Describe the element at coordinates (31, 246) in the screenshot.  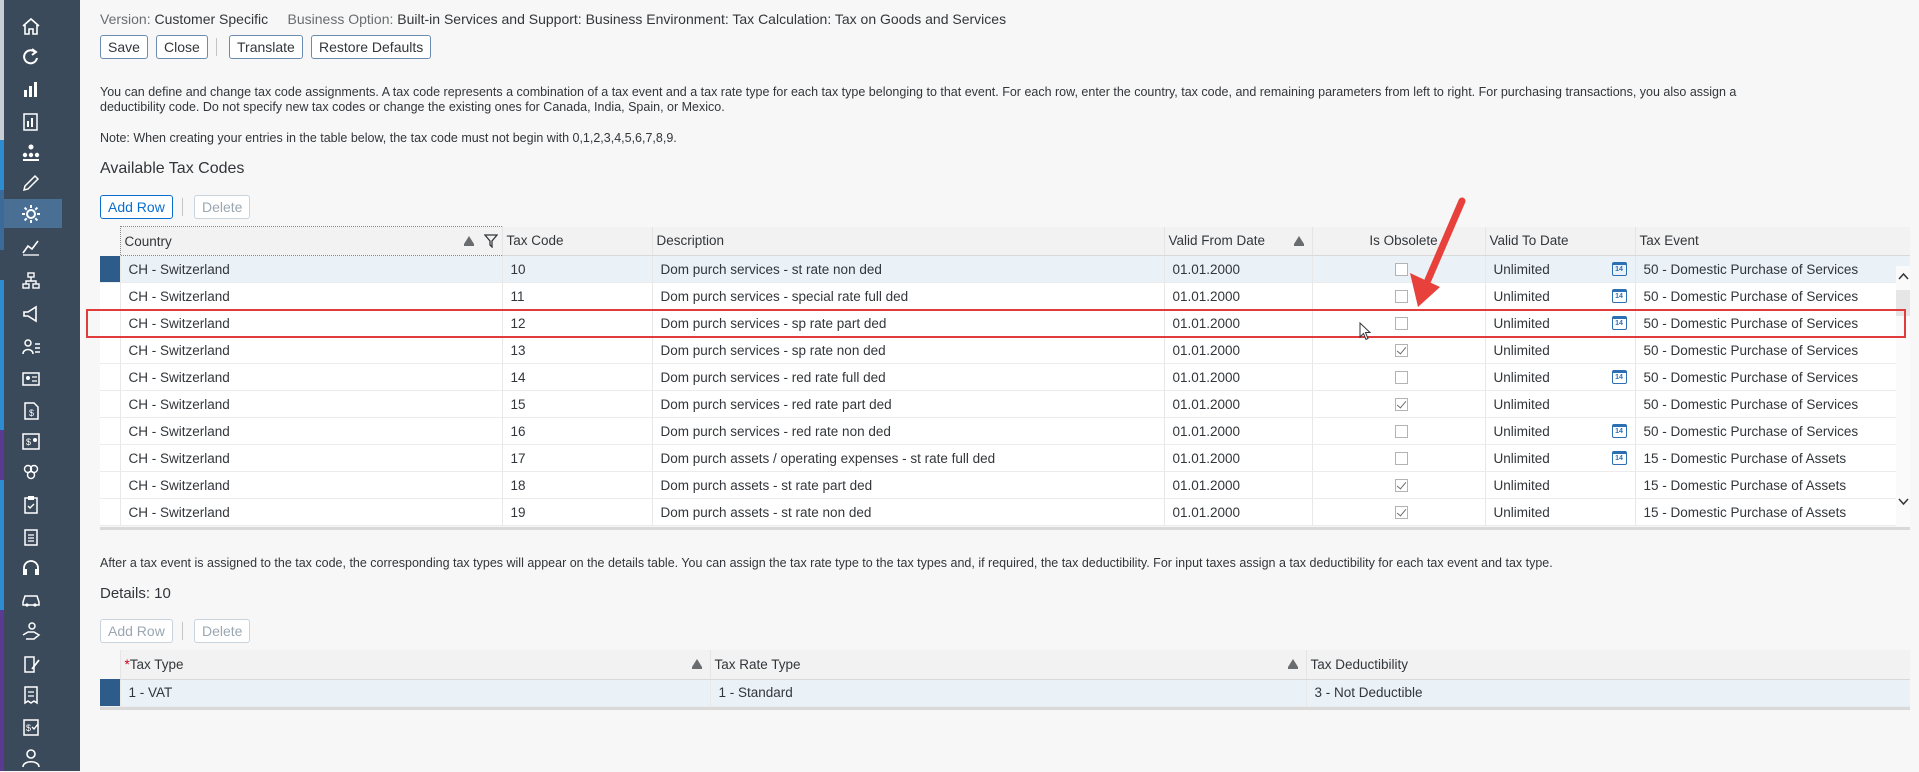
I see `nav-analytics` at that location.